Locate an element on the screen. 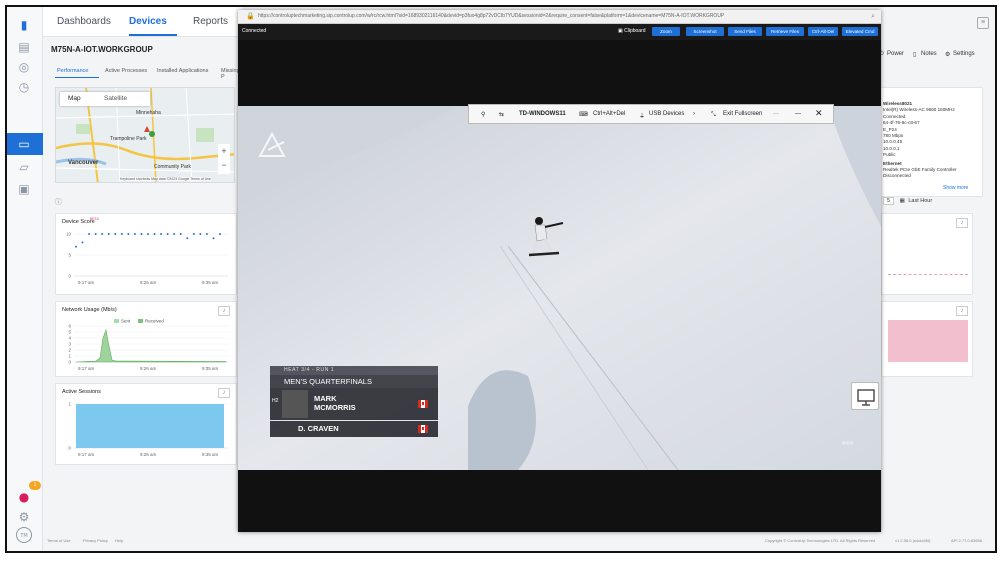 This screenshot has width=1004, height=562. x-tick-label: 9:26 am is located at coordinates (148, 282).